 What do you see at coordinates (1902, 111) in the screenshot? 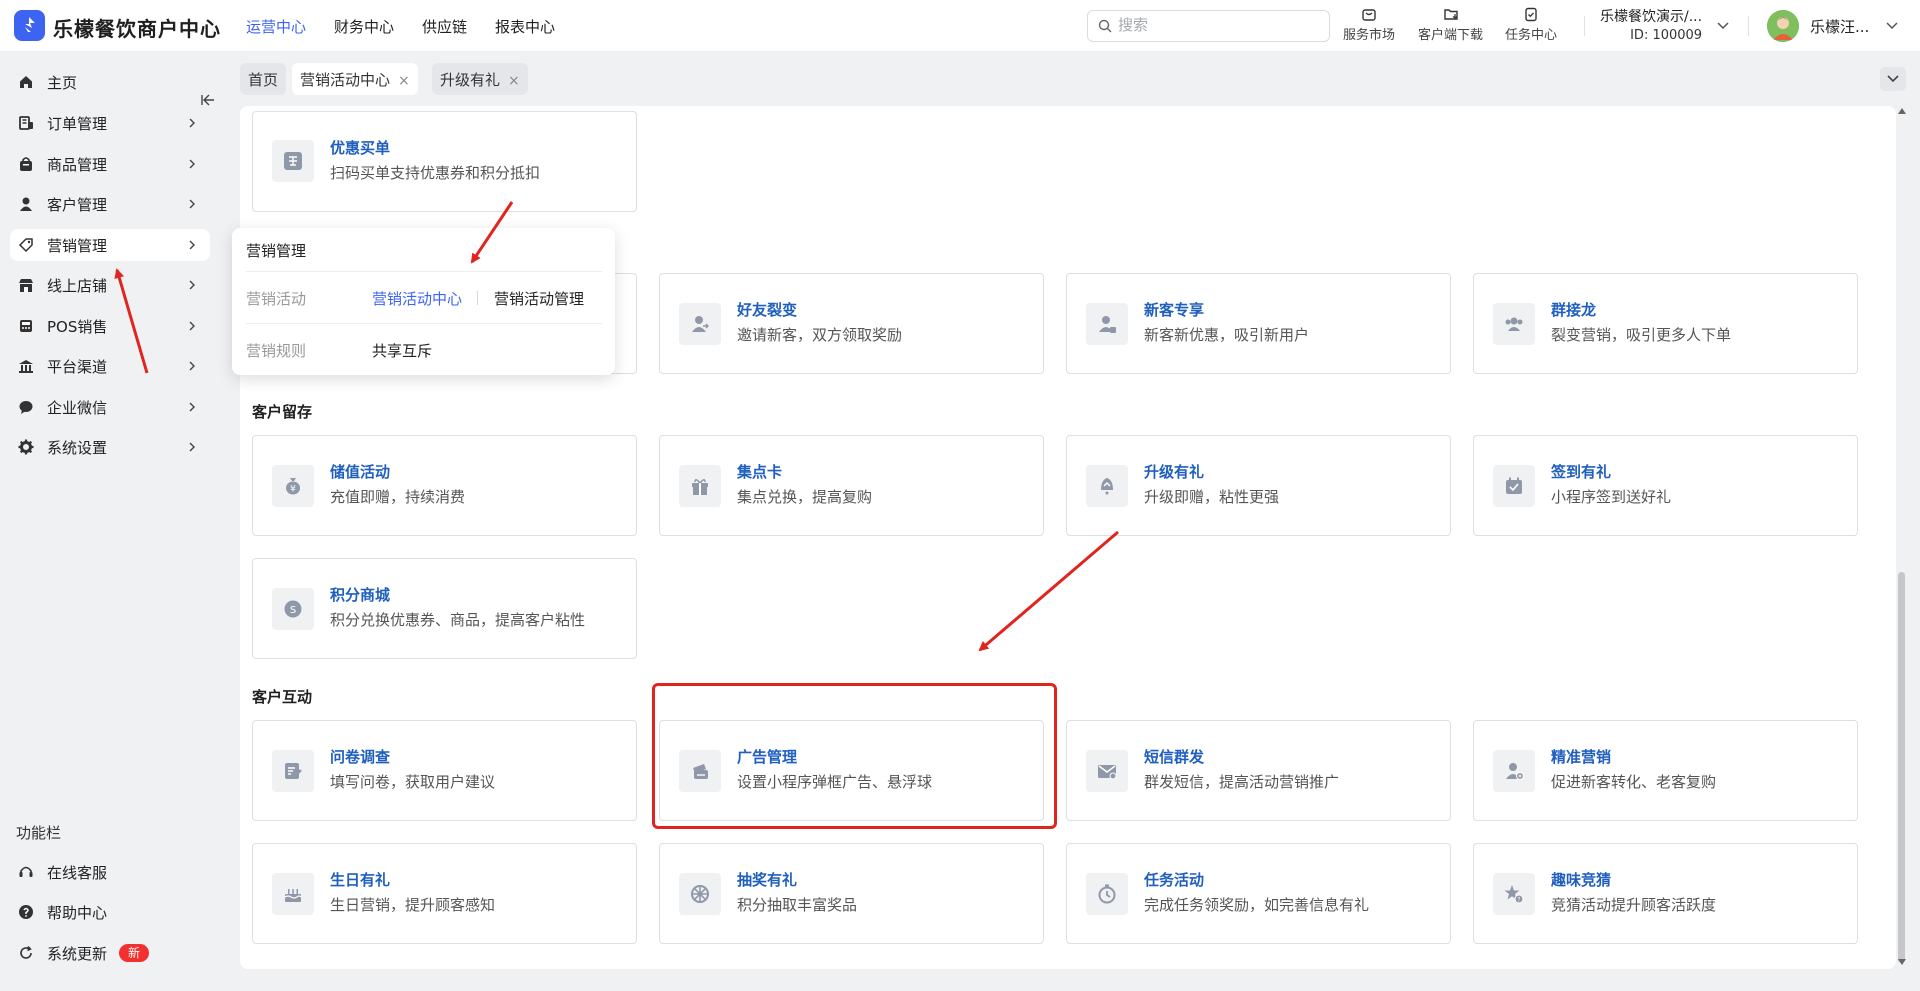
I see `scroll-up-icon` at bounding box center [1902, 111].